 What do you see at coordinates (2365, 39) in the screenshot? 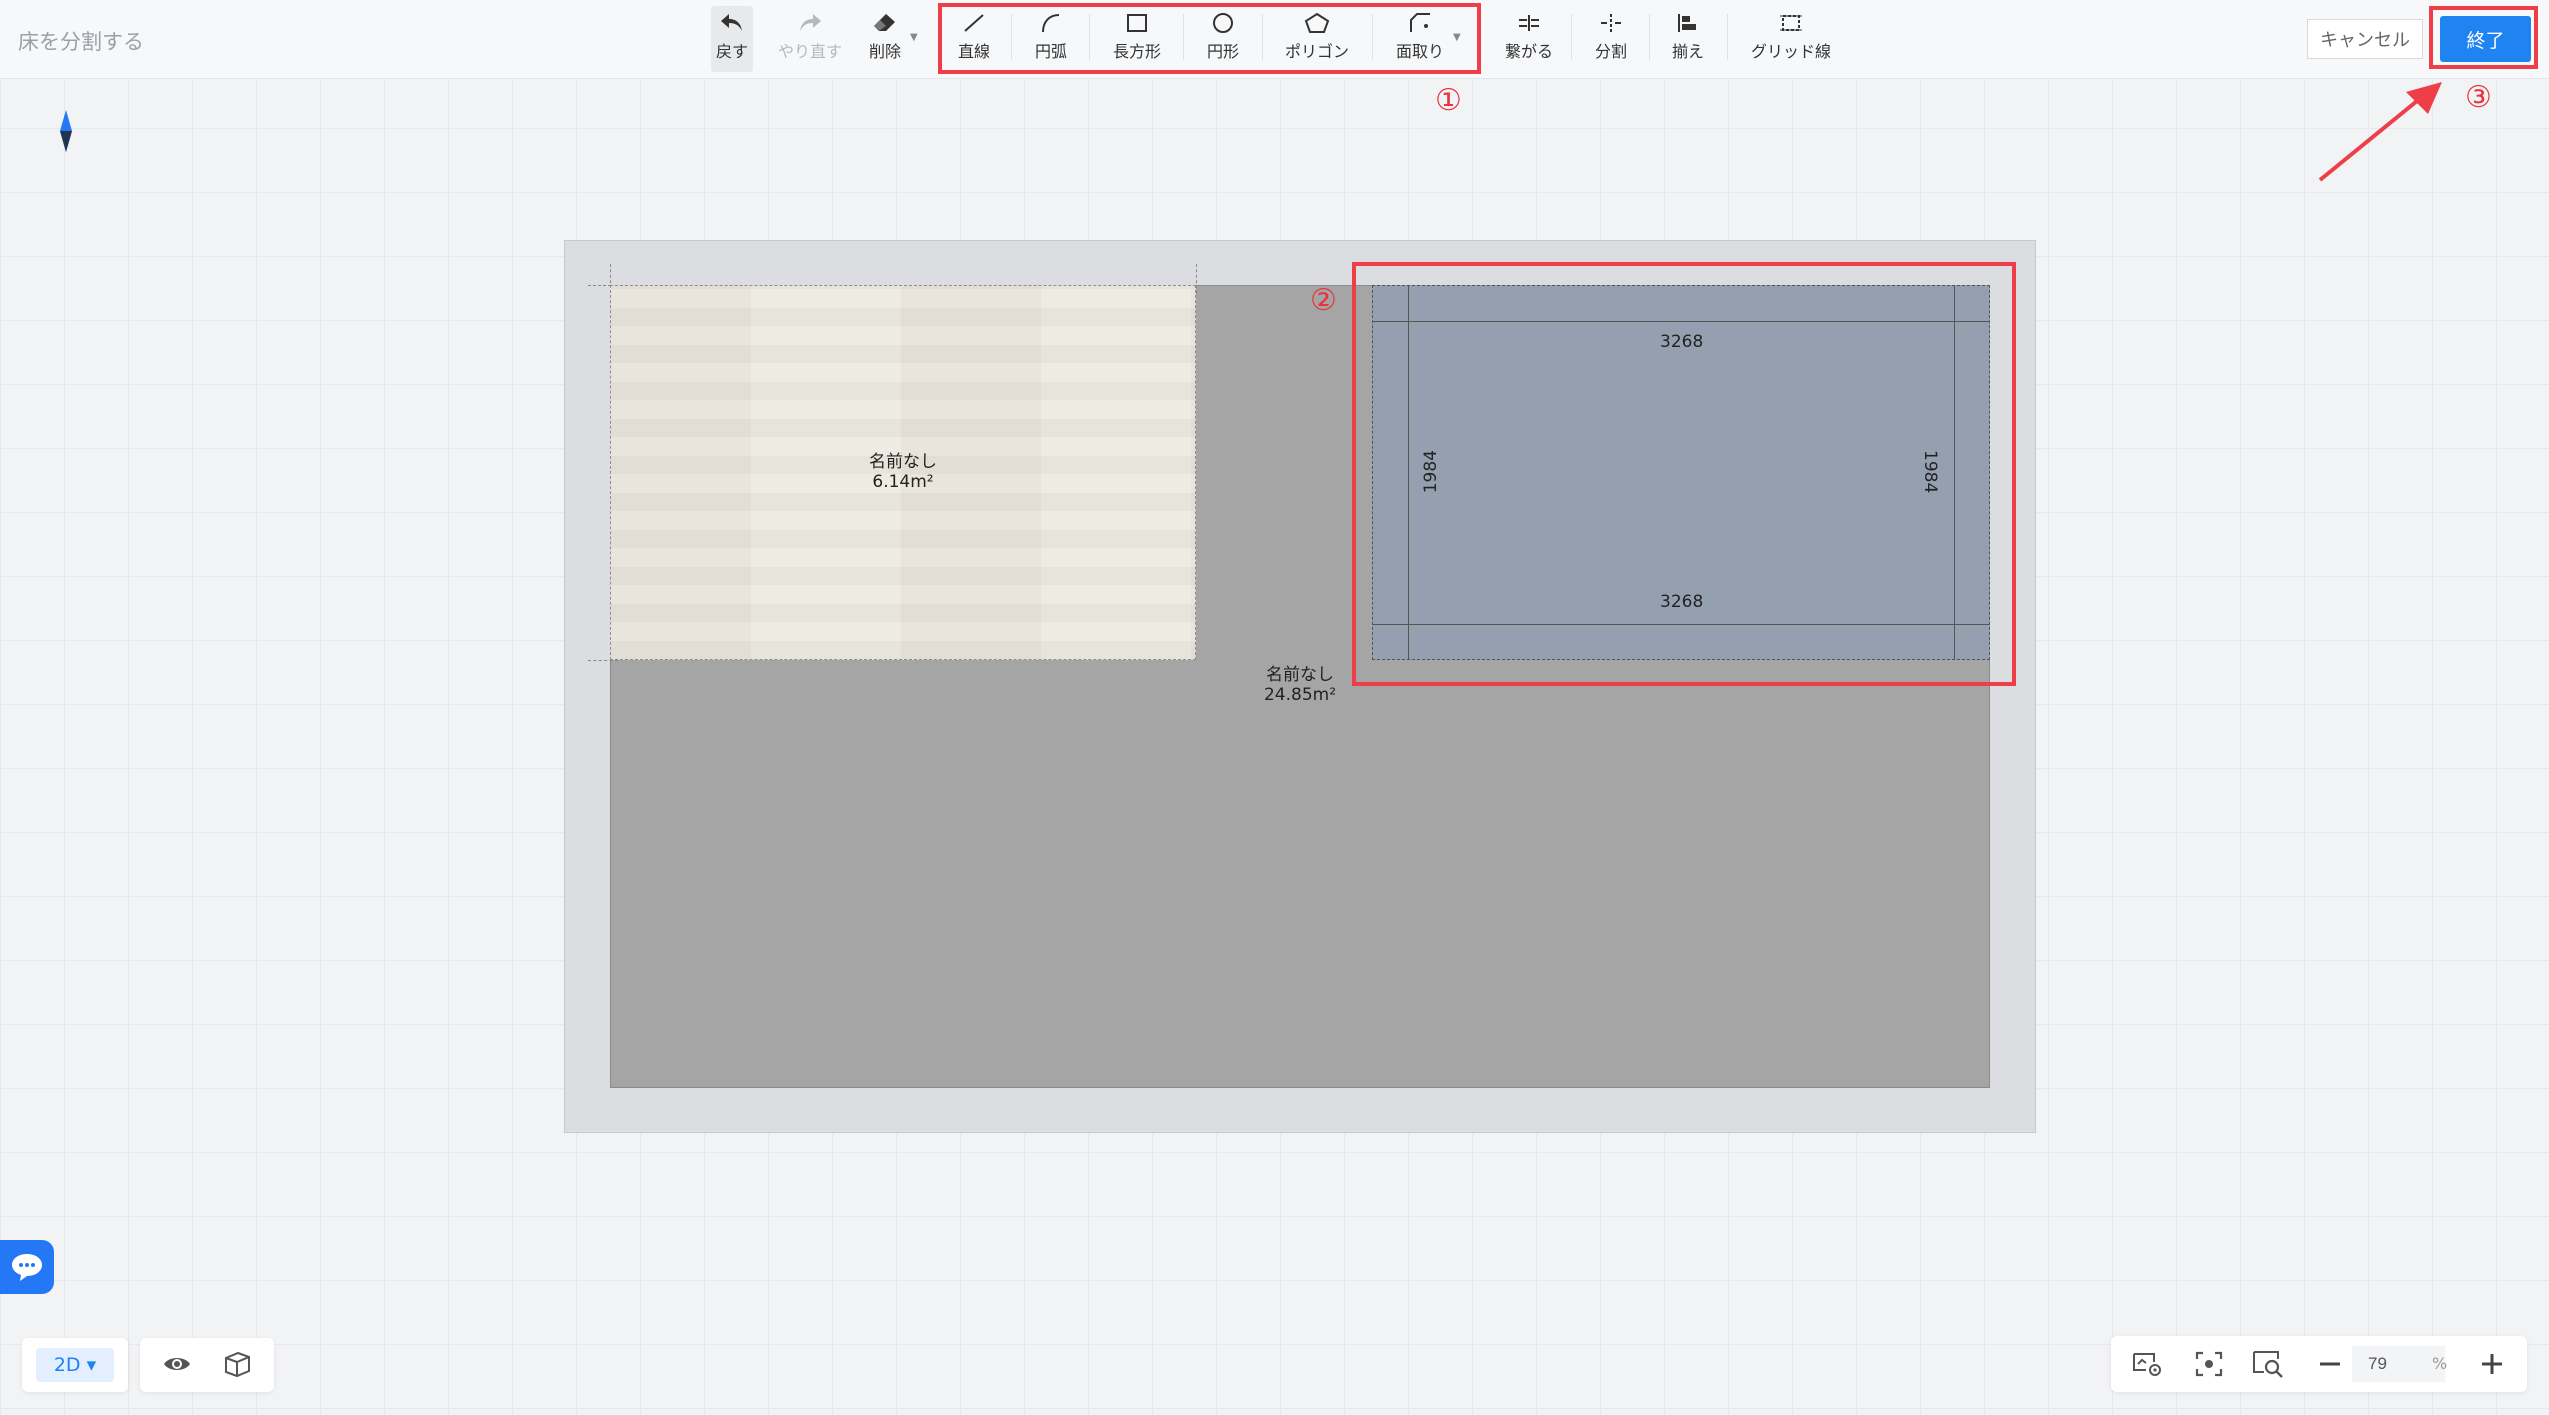
I see `cancel-button: キャンセル` at bounding box center [2365, 39].